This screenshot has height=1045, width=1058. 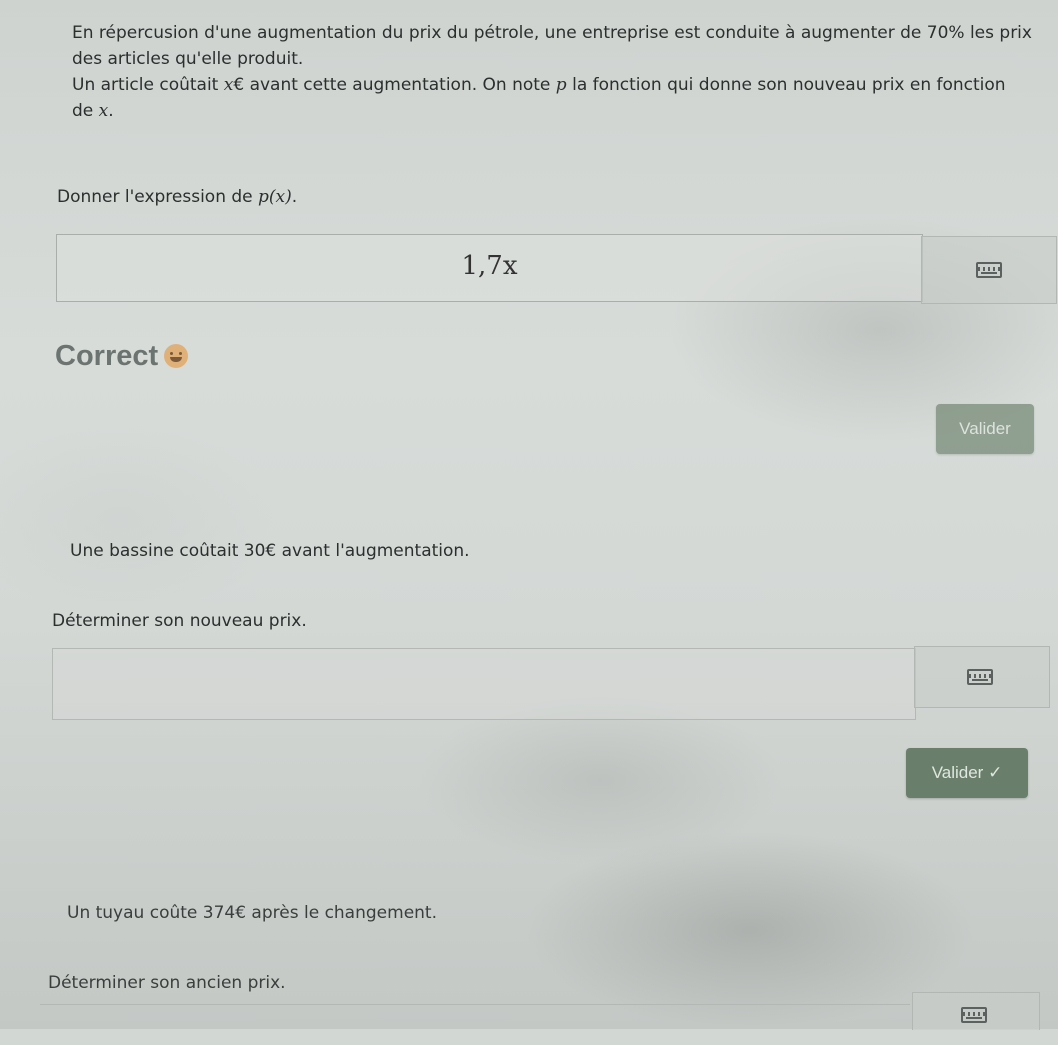 I want to click on expression-p-of-x: p(x), so click(x=275, y=197).